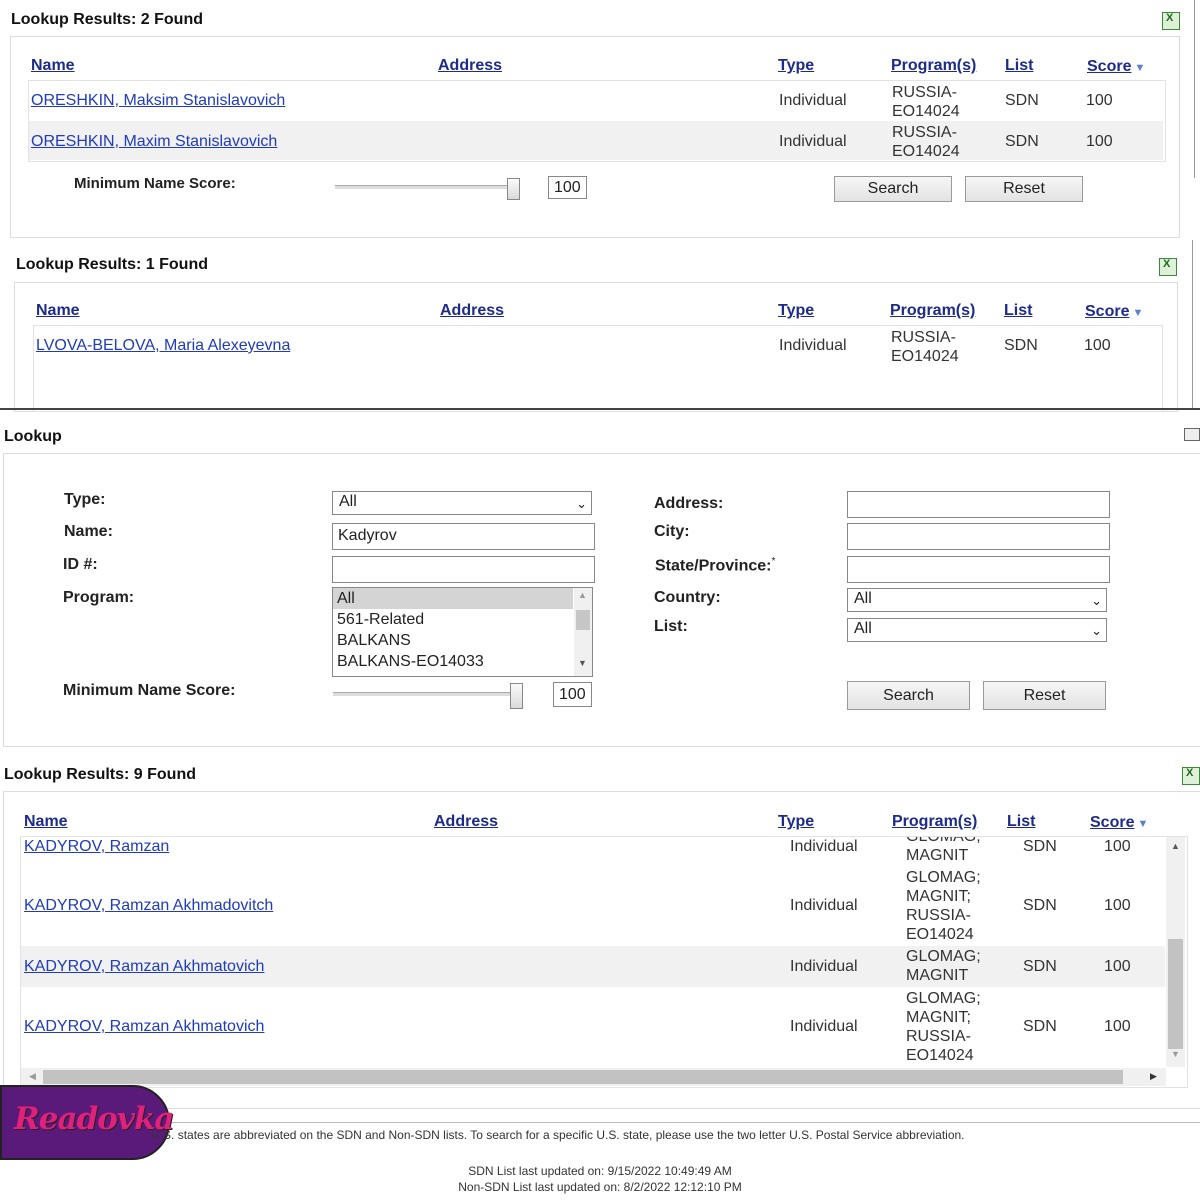  I want to click on list-item: 561-Related, so click(462, 619).